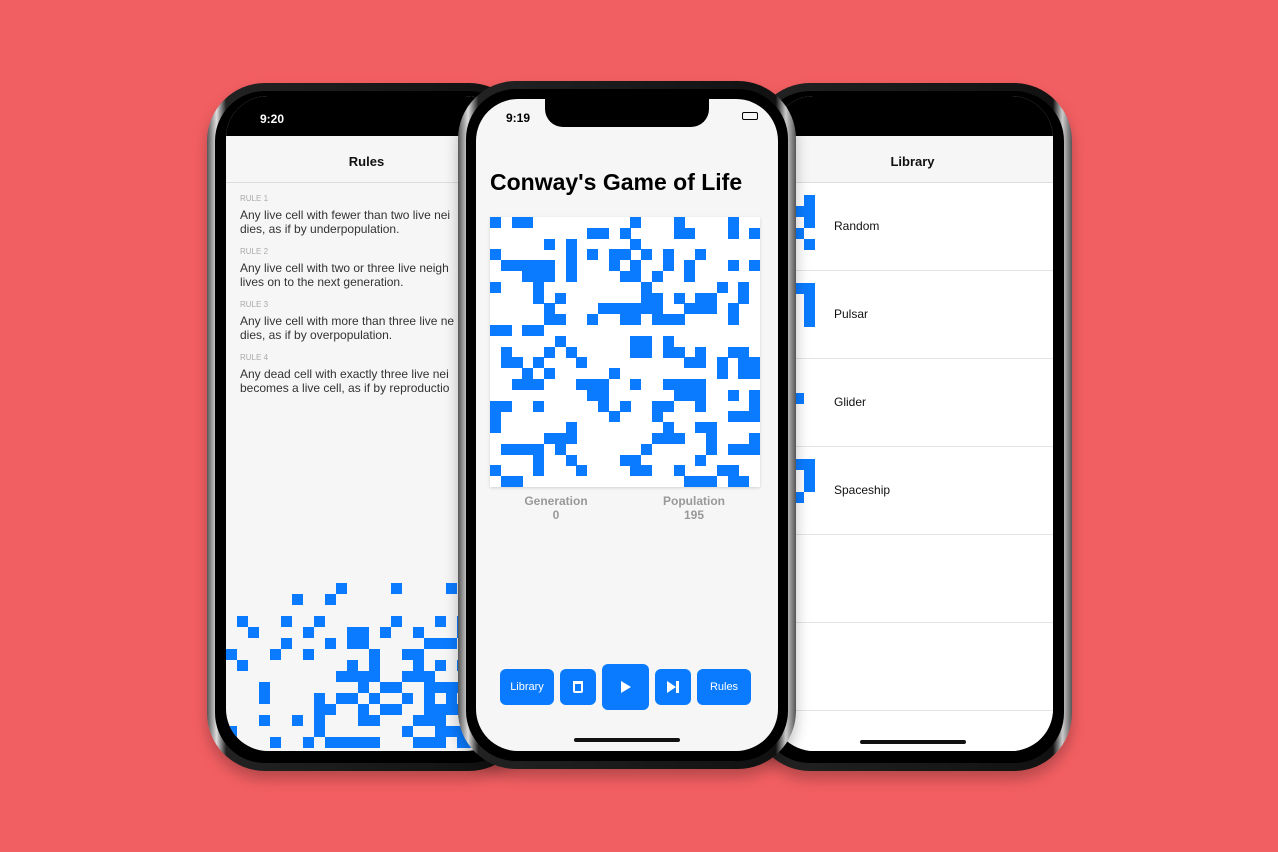  Describe the element at coordinates (625, 687) in the screenshot. I see `play-button` at that location.